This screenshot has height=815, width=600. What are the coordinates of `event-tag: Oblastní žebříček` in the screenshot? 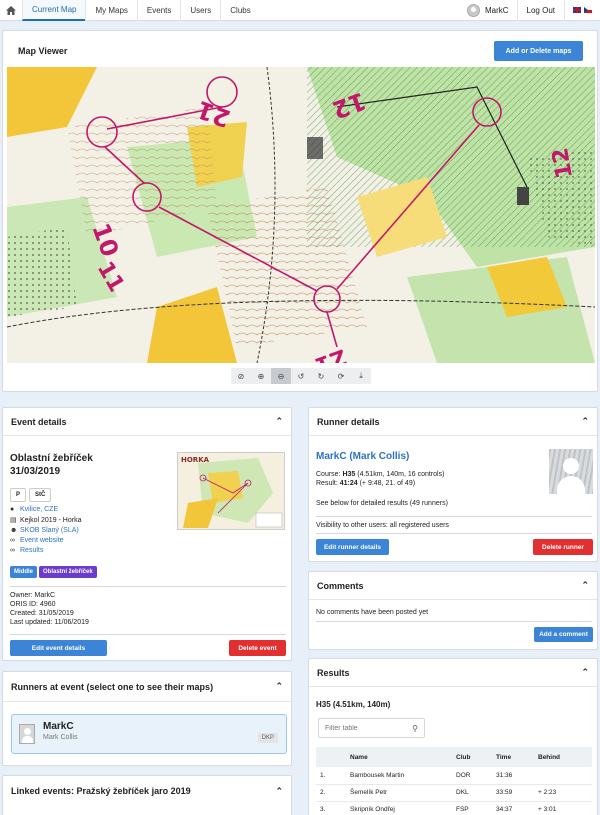 It's located at (68, 572).